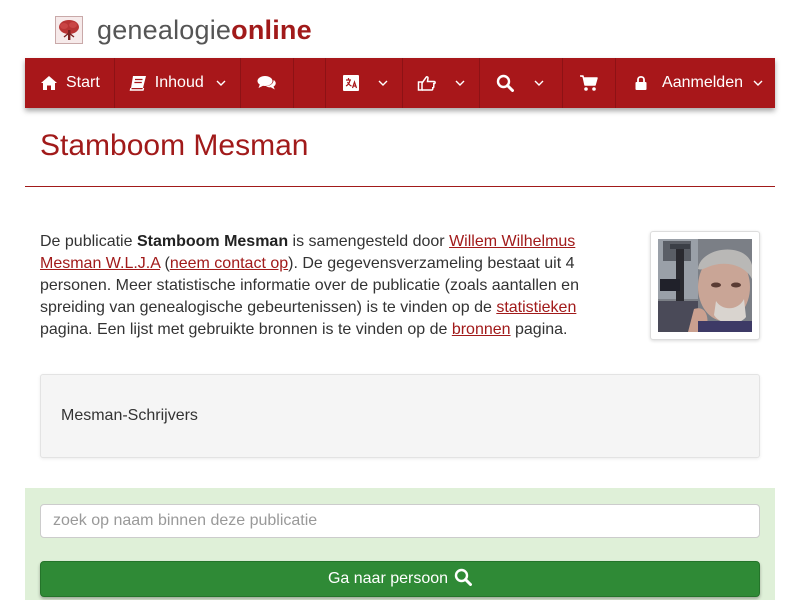 Image resolution: width=800 pixels, height=600 pixels. Describe the element at coordinates (536, 307) in the screenshot. I see `statistics-link: statistieken` at that location.